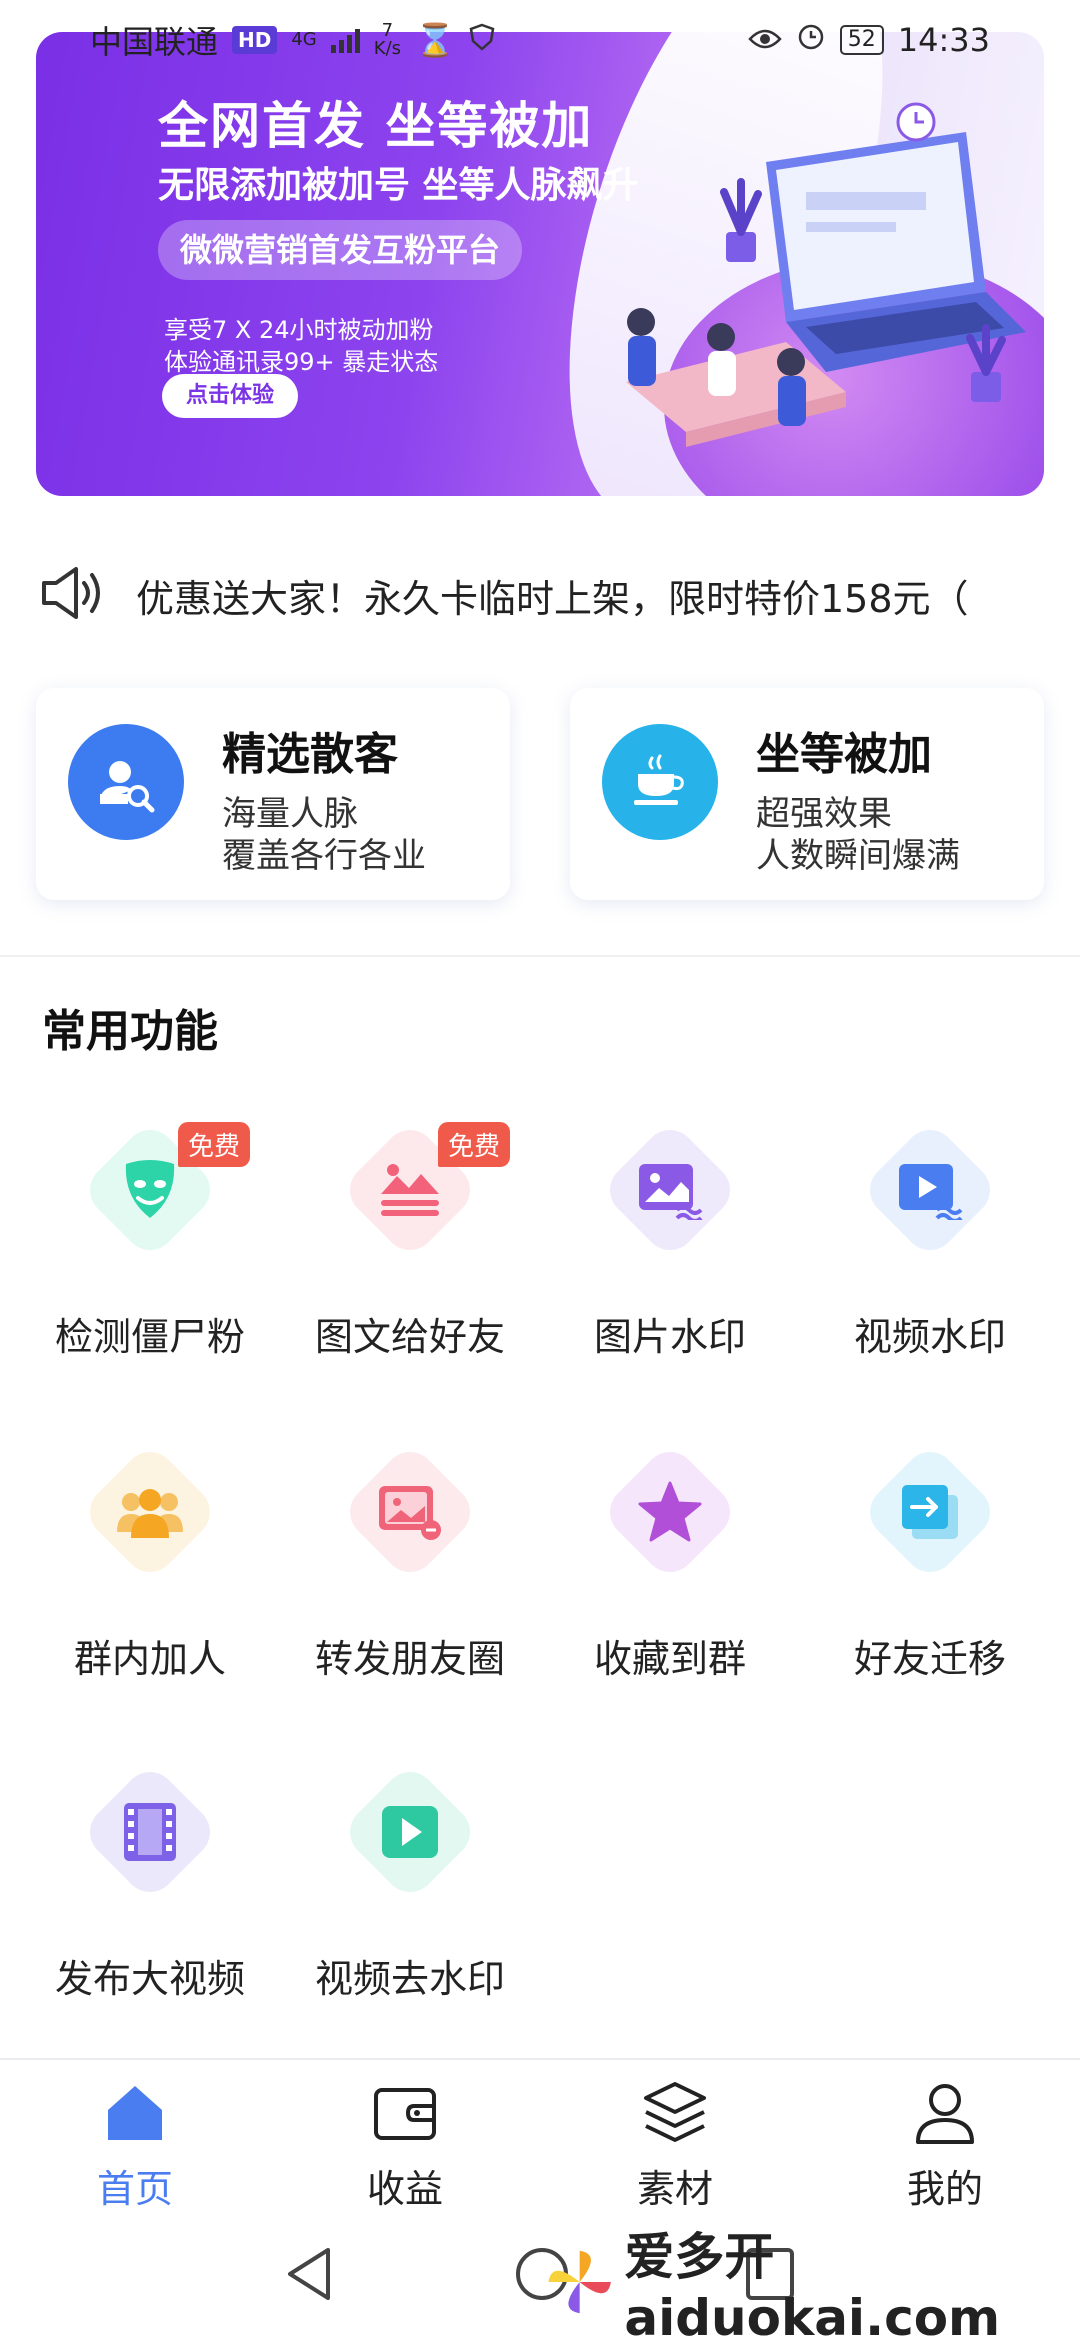 The height and width of the screenshot is (2347, 1080). I want to click on nav-home: 首页, so click(135, 2140).